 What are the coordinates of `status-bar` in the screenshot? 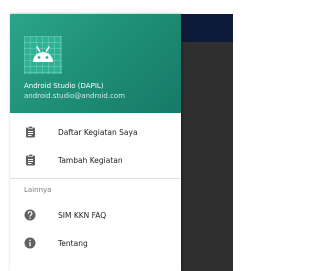 It's located at (123, 7).